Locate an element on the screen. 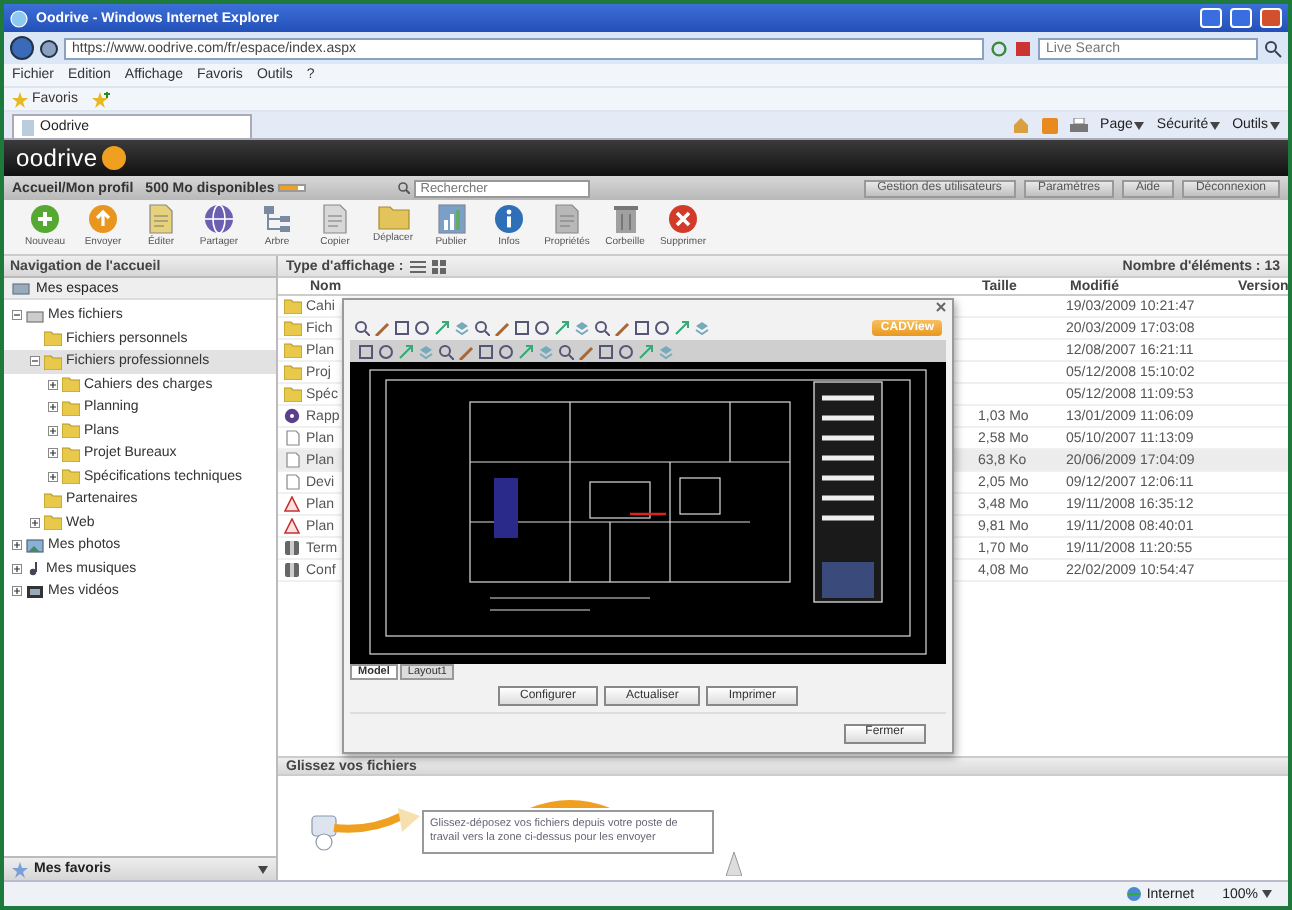 The image size is (1292, 910). browser-logo-icon is located at coordinates (19, 18).